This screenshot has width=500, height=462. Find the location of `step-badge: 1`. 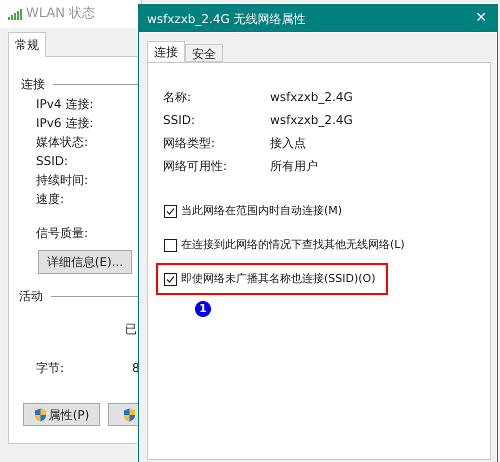

step-badge: 1 is located at coordinates (203, 309).